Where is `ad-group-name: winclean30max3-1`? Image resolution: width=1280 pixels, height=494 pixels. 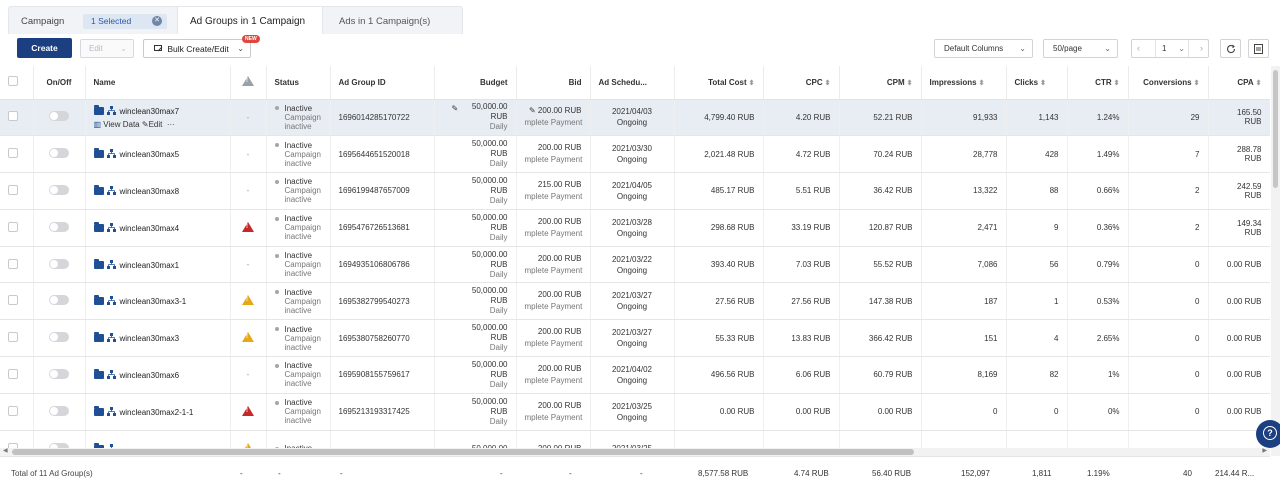
ad-group-name: winclean30max3-1 is located at coordinates (153, 301).